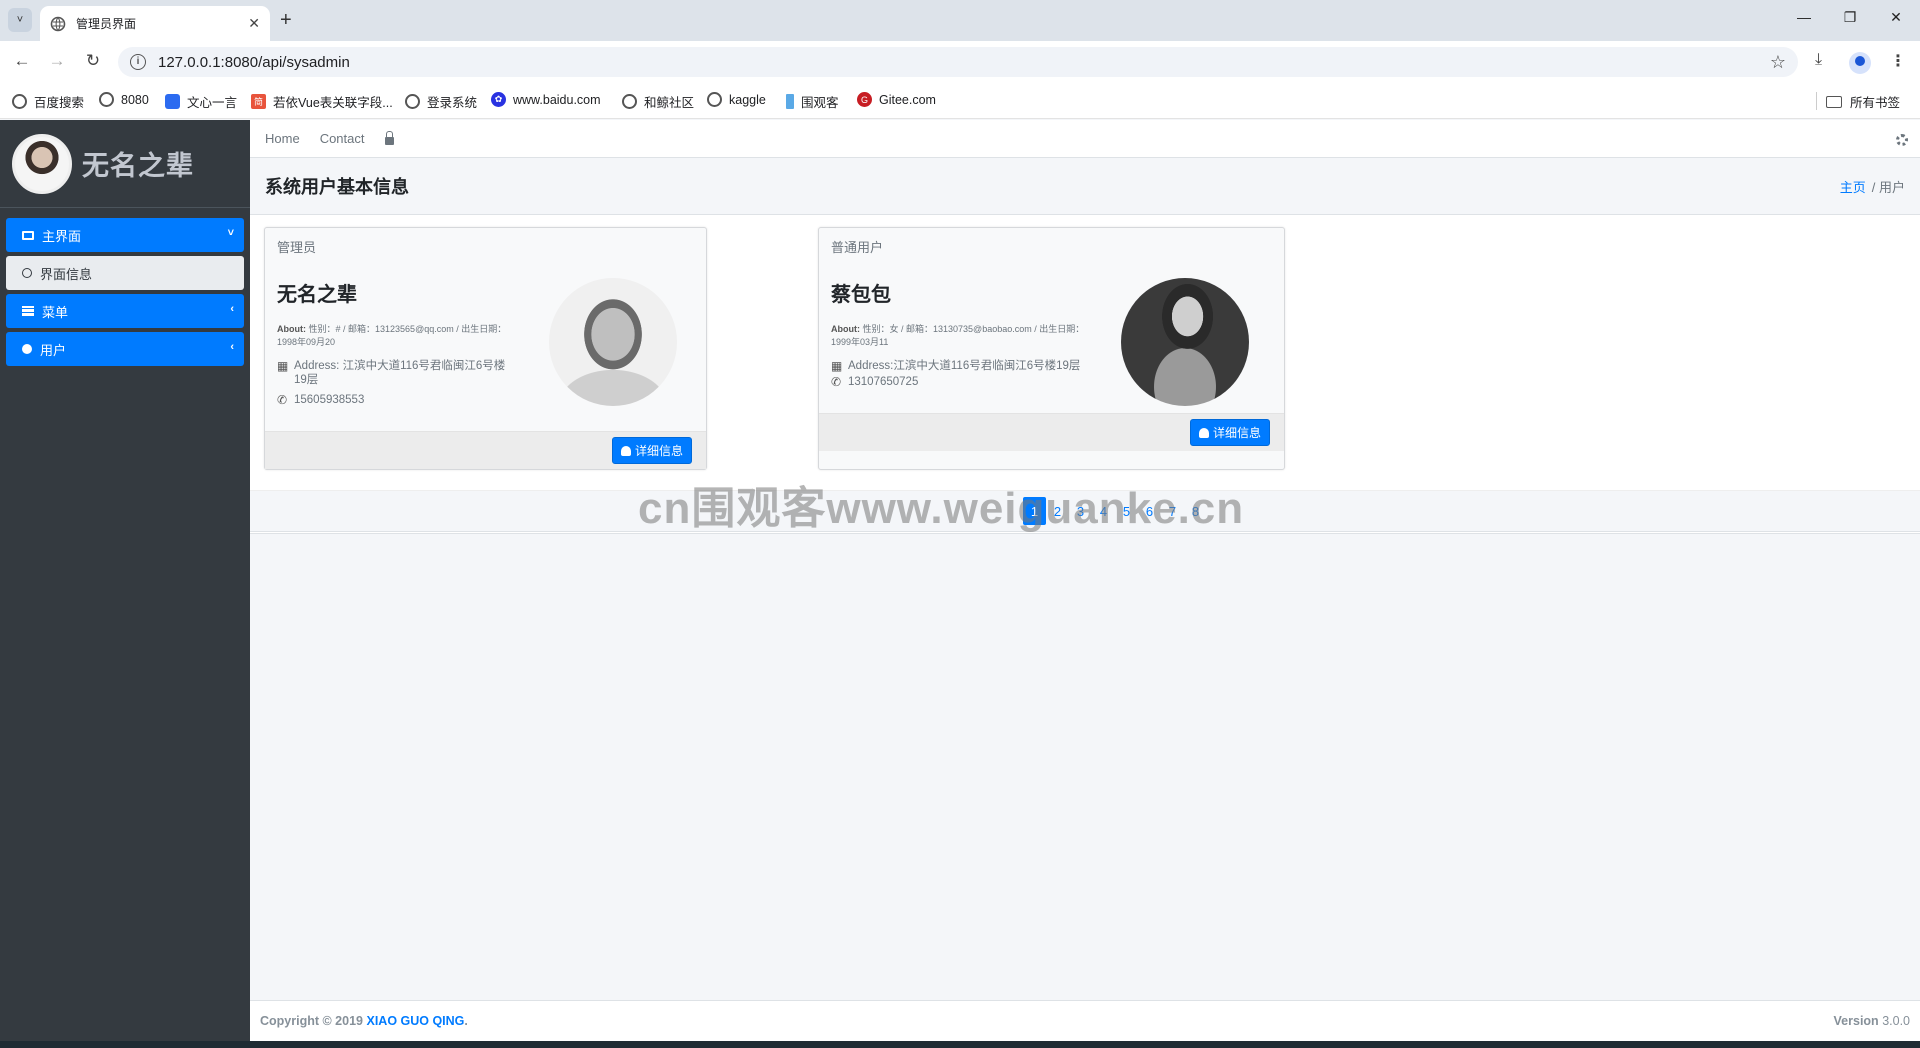  Describe the element at coordinates (1057, 511) in the screenshot. I see `page-link: 2` at that location.